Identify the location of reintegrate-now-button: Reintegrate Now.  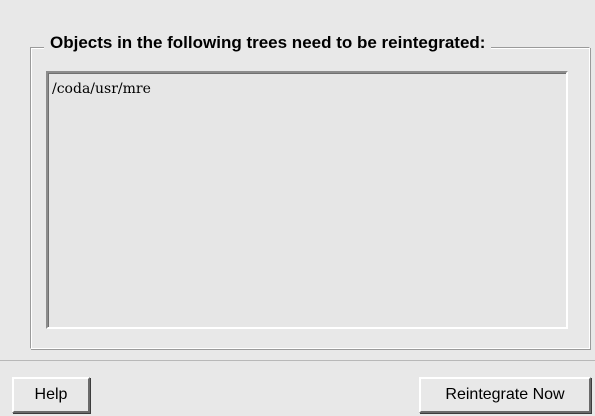
(505, 395).